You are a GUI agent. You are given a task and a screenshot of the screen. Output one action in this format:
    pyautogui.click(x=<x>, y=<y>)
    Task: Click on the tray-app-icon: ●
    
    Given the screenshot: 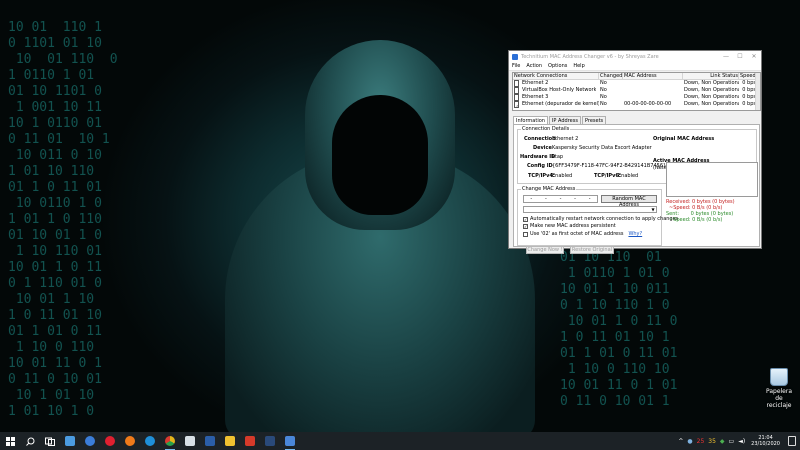 What is the action you would take?
    pyautogui.click(x=689, y=441)
    